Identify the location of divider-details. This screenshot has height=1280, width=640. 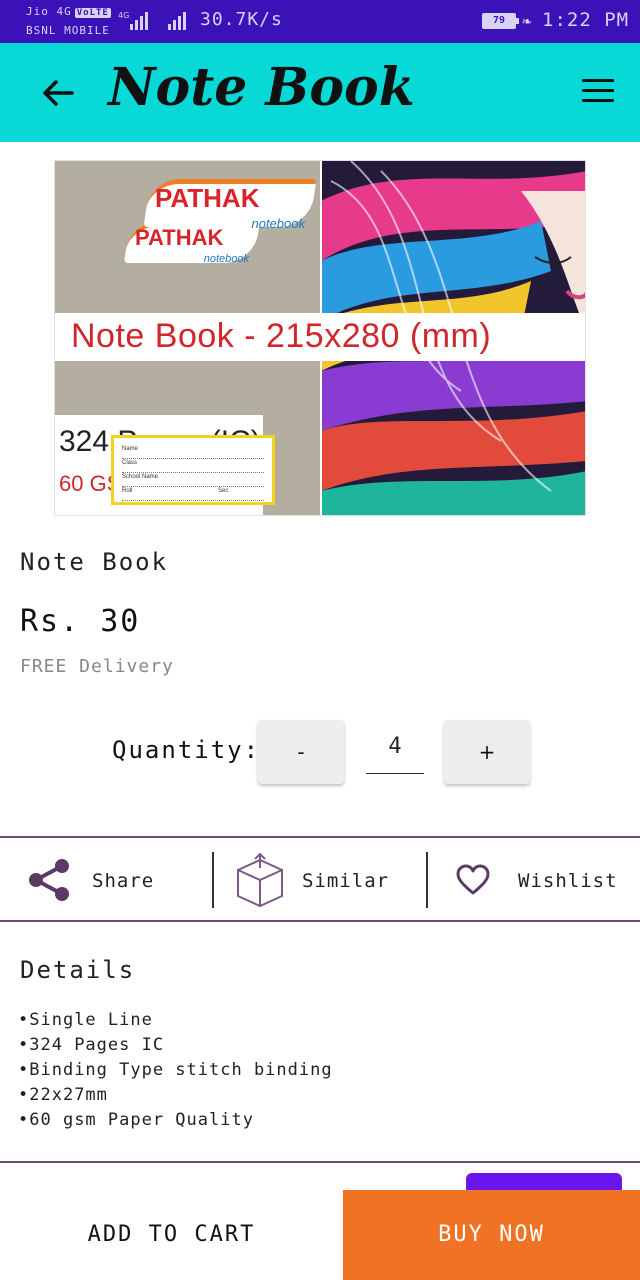
(320, 1162).